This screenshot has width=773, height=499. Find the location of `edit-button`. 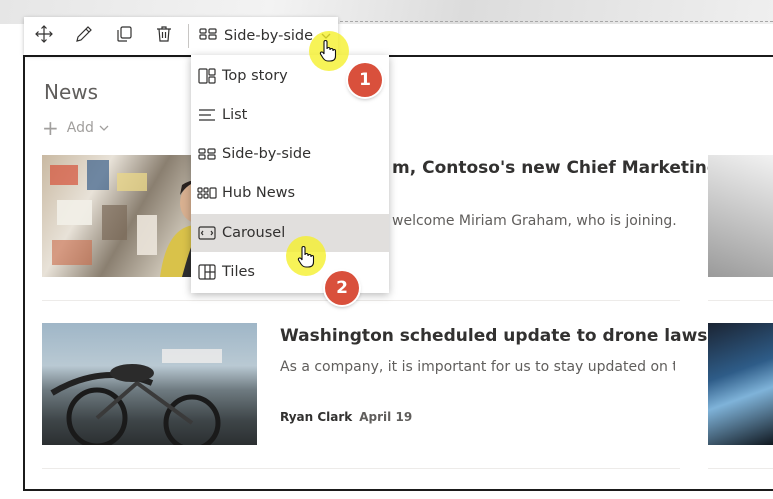

edit-button is located at coordinates (84, 36).